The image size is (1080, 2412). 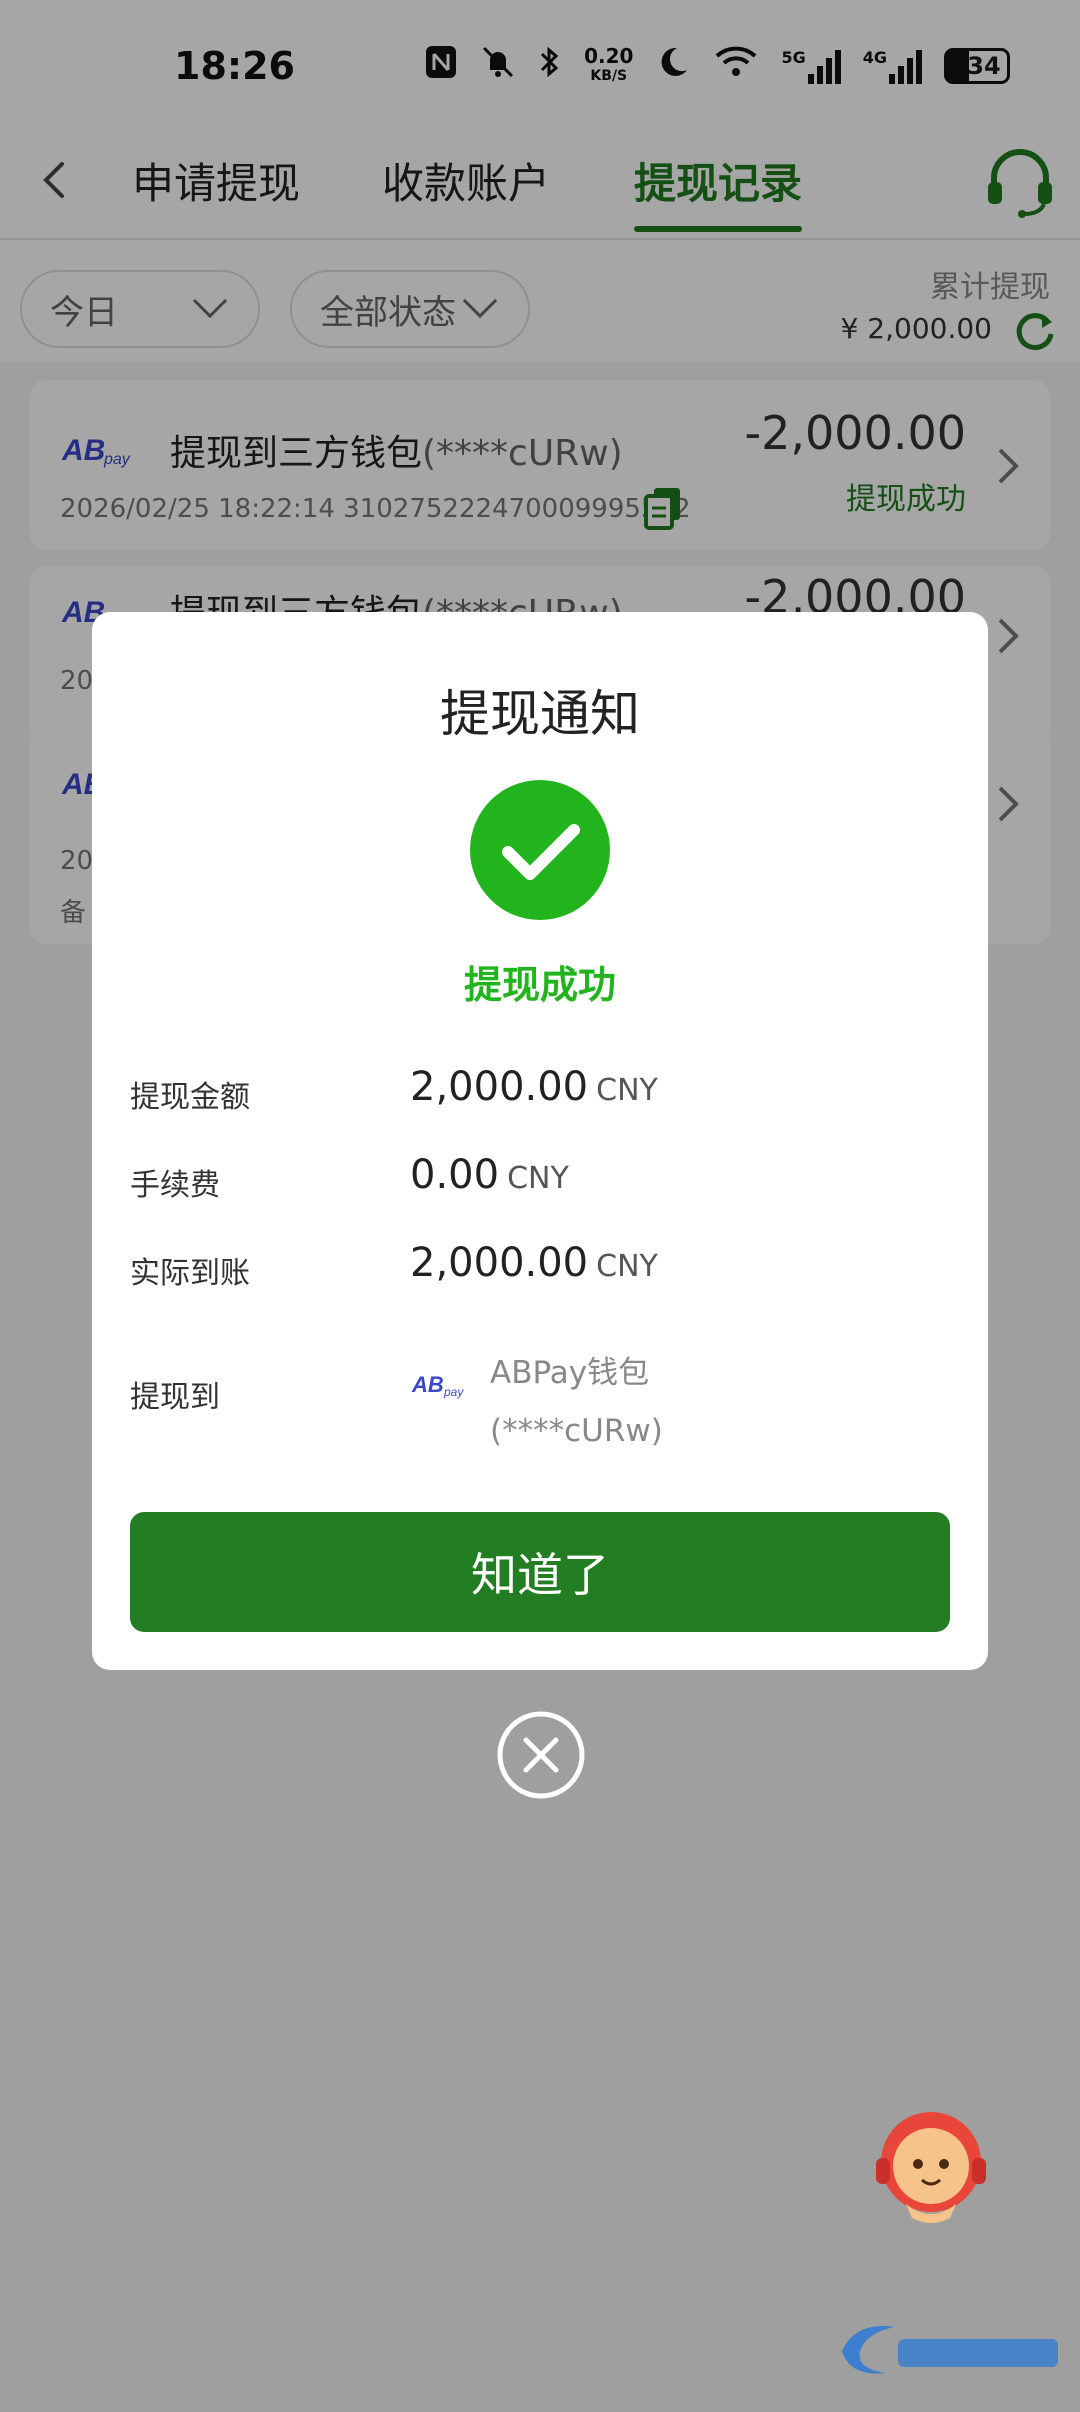 I want to click on received-unit: CNY, so click(x=627, y=1266).